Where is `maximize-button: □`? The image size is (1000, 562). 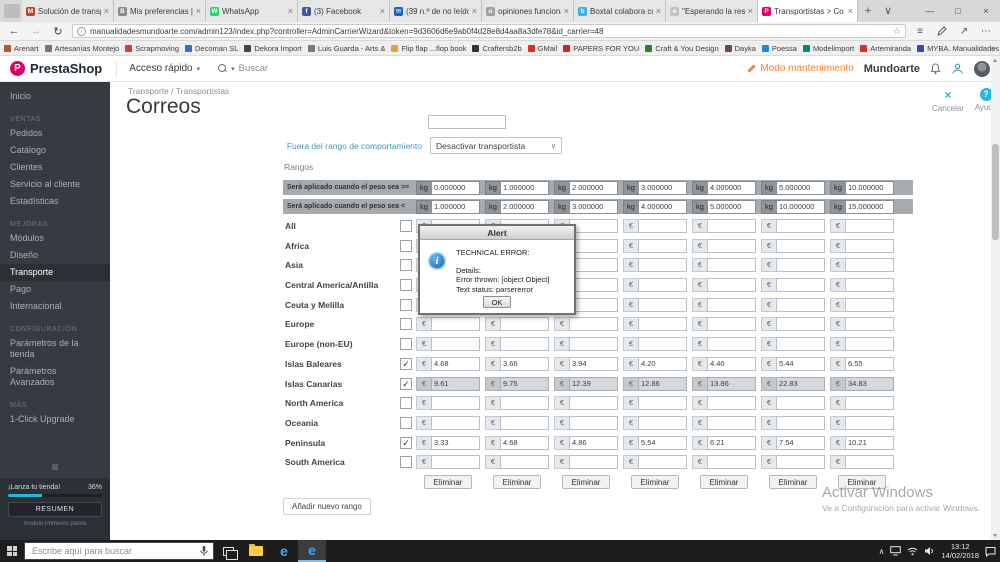
maximize-button: □ is located at coordinates (958, 11).